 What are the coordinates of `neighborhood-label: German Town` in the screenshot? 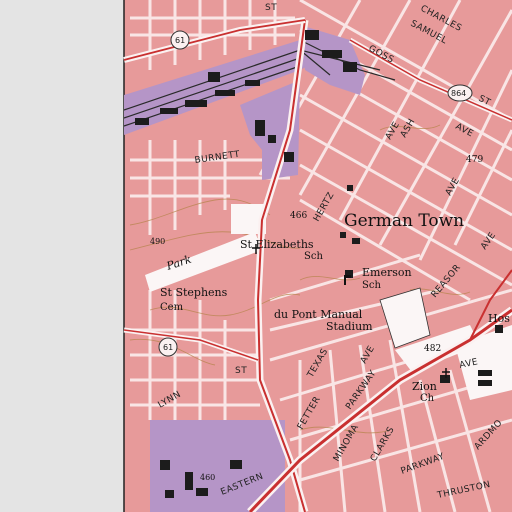 It's located at (404, 221).